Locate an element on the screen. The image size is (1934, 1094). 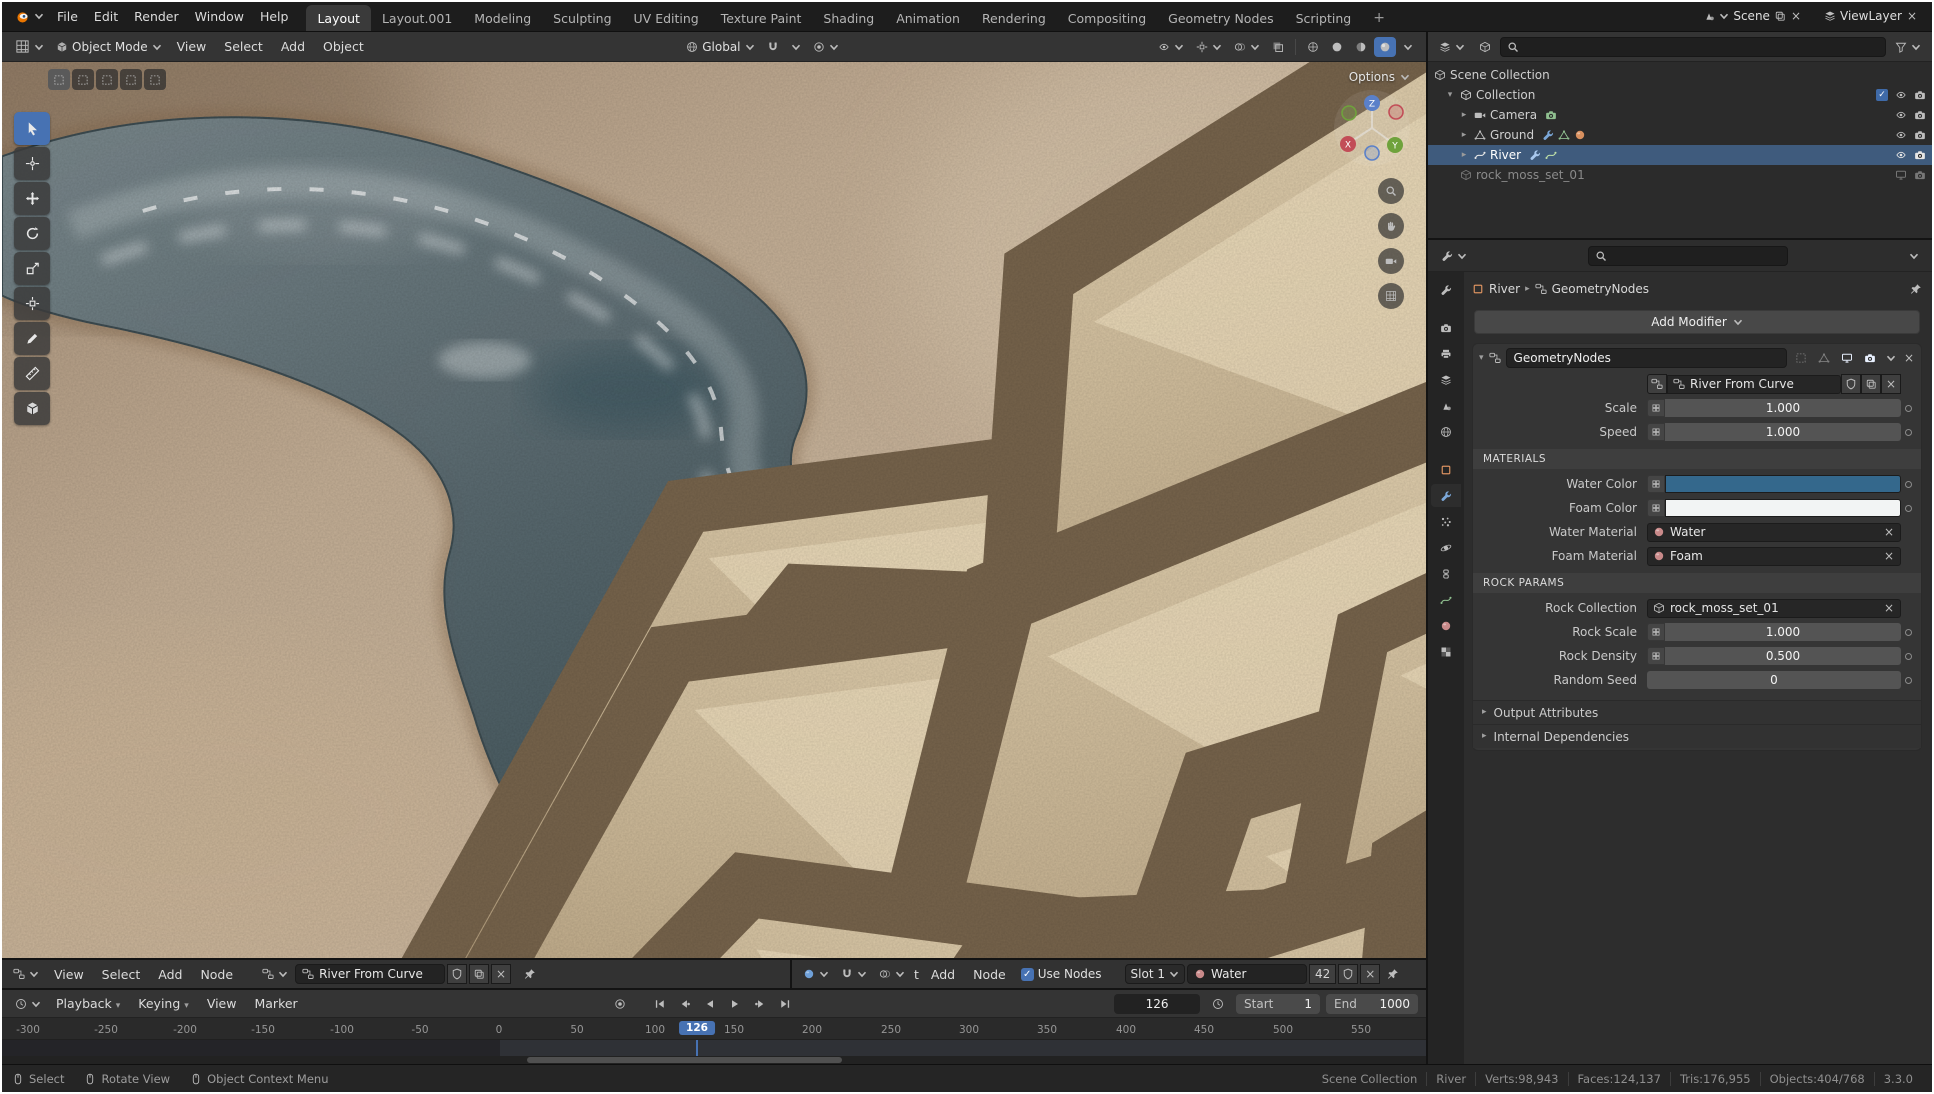
tab-world is located at coordinates (1446, 431).